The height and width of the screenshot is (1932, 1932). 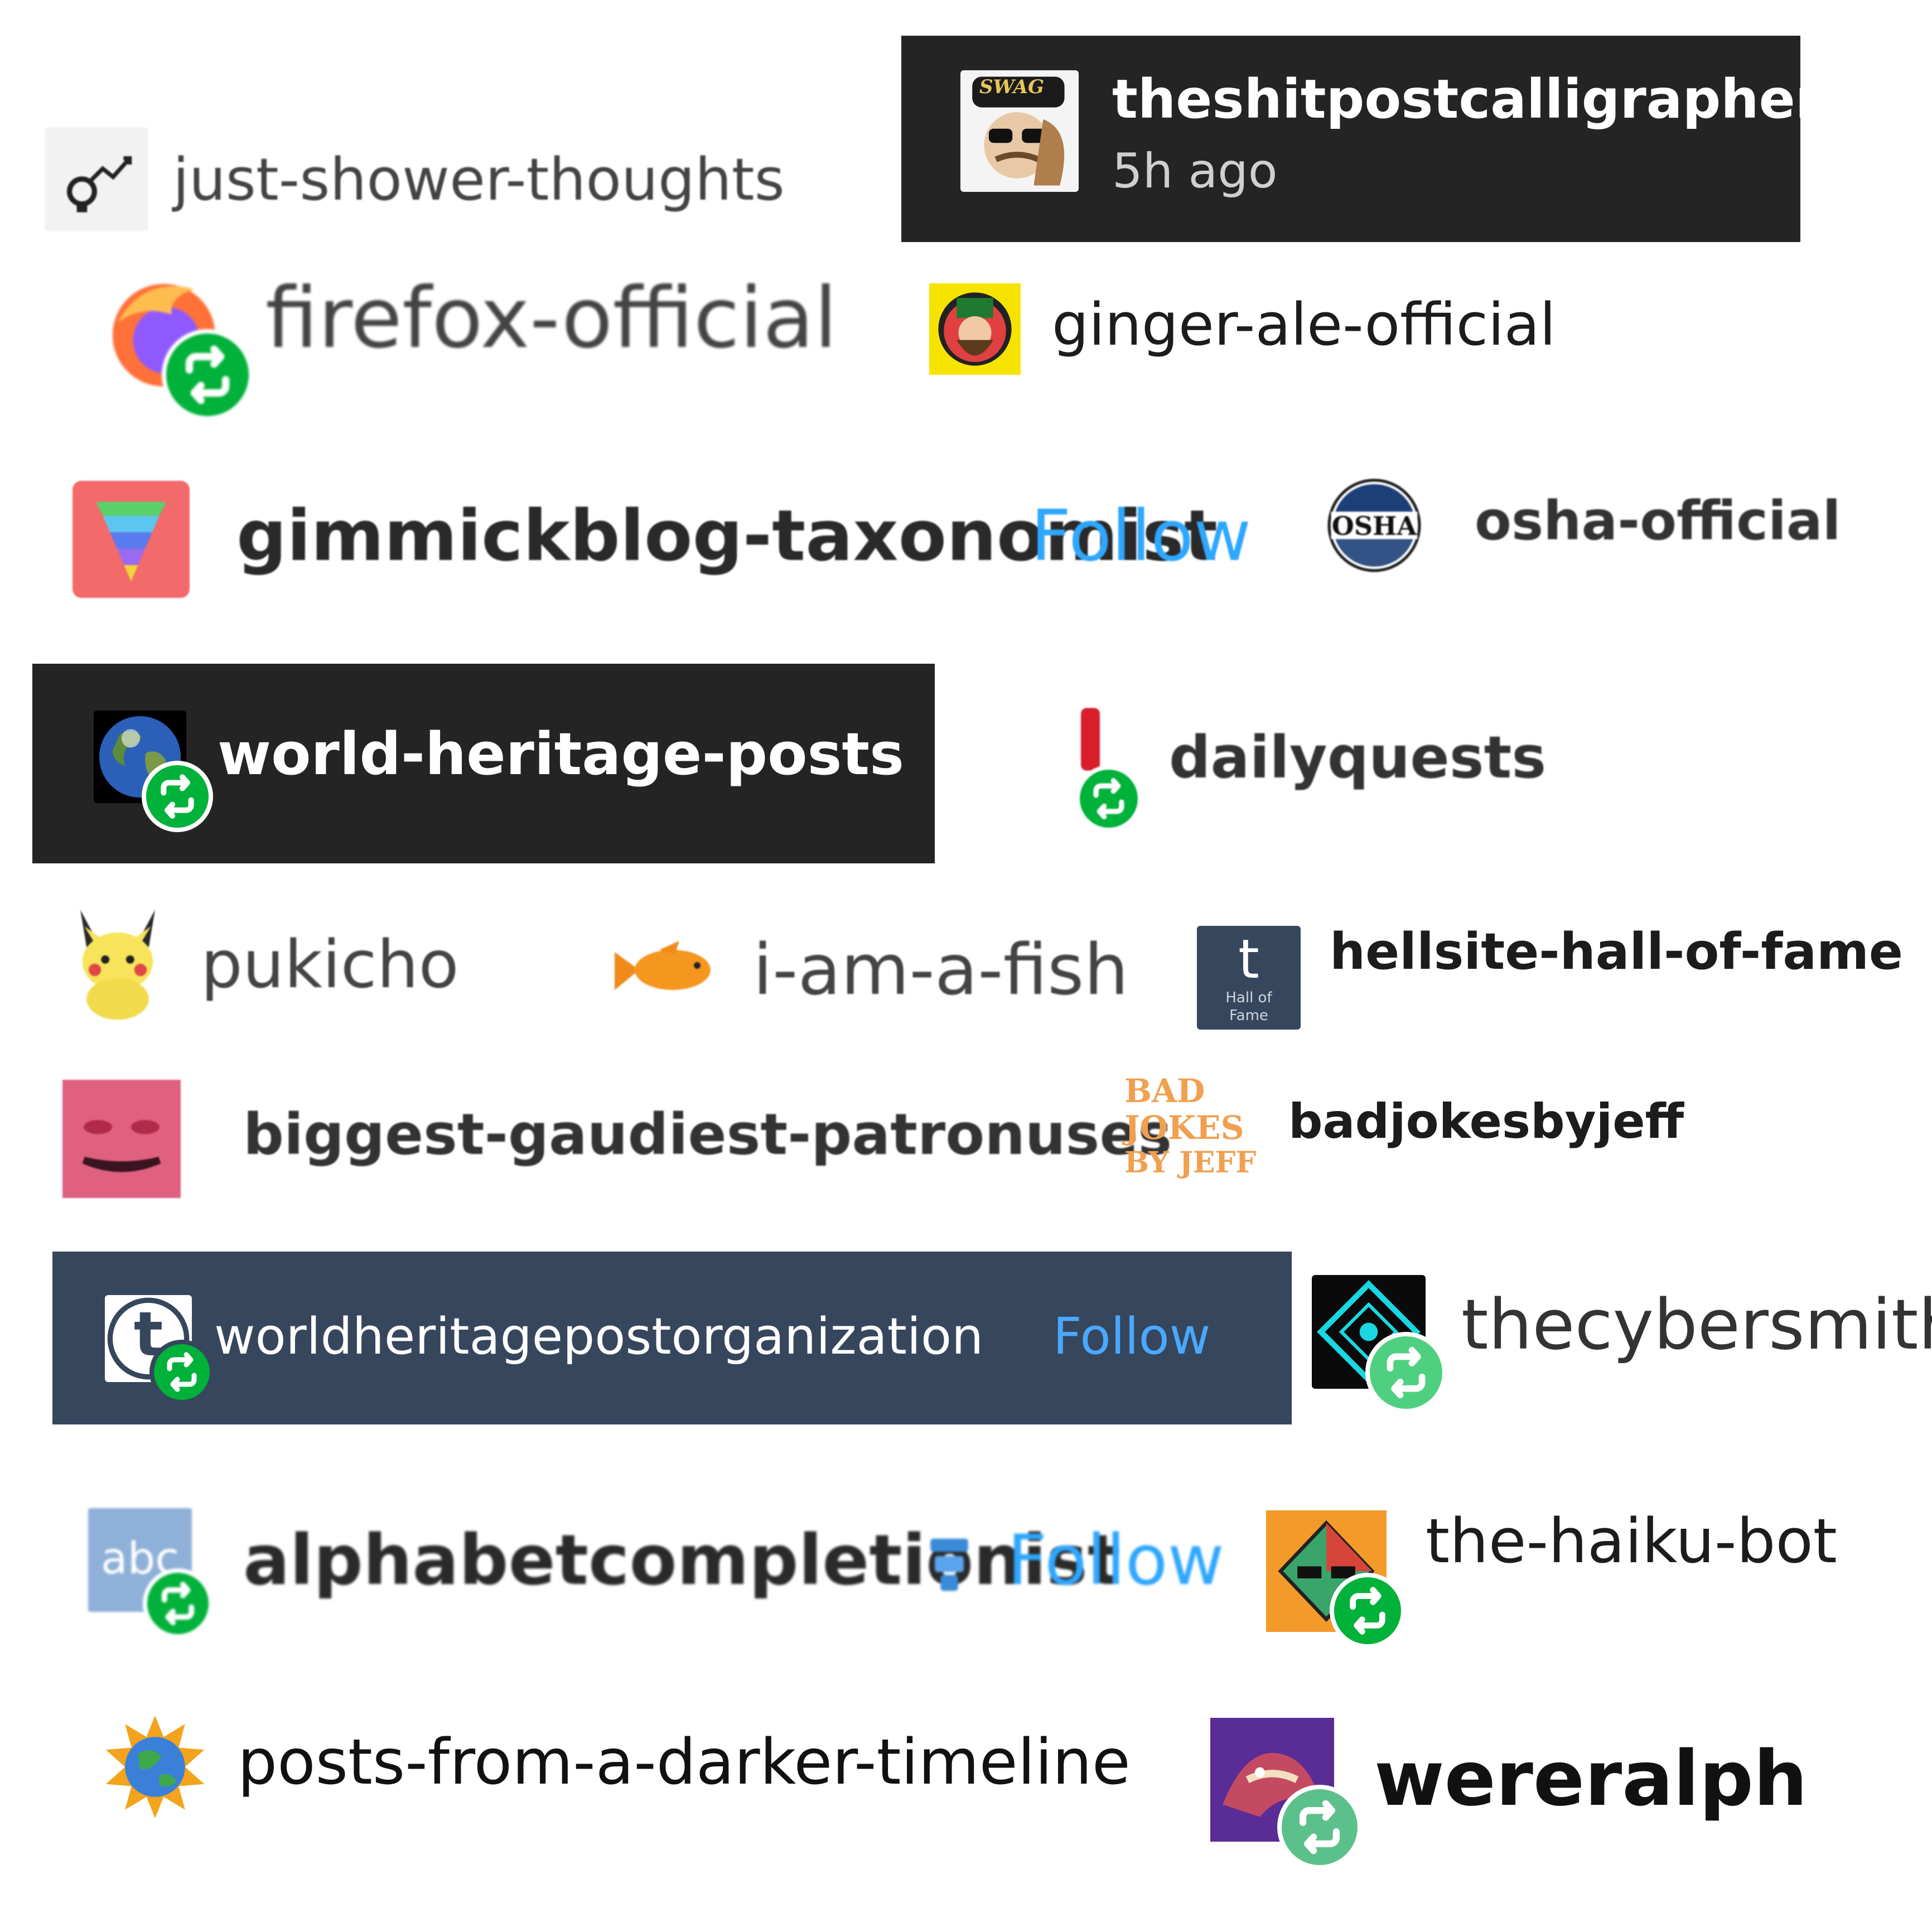 I want to click on hall-of-fame-text-1: Hall of, so click(x=1248, y=997).